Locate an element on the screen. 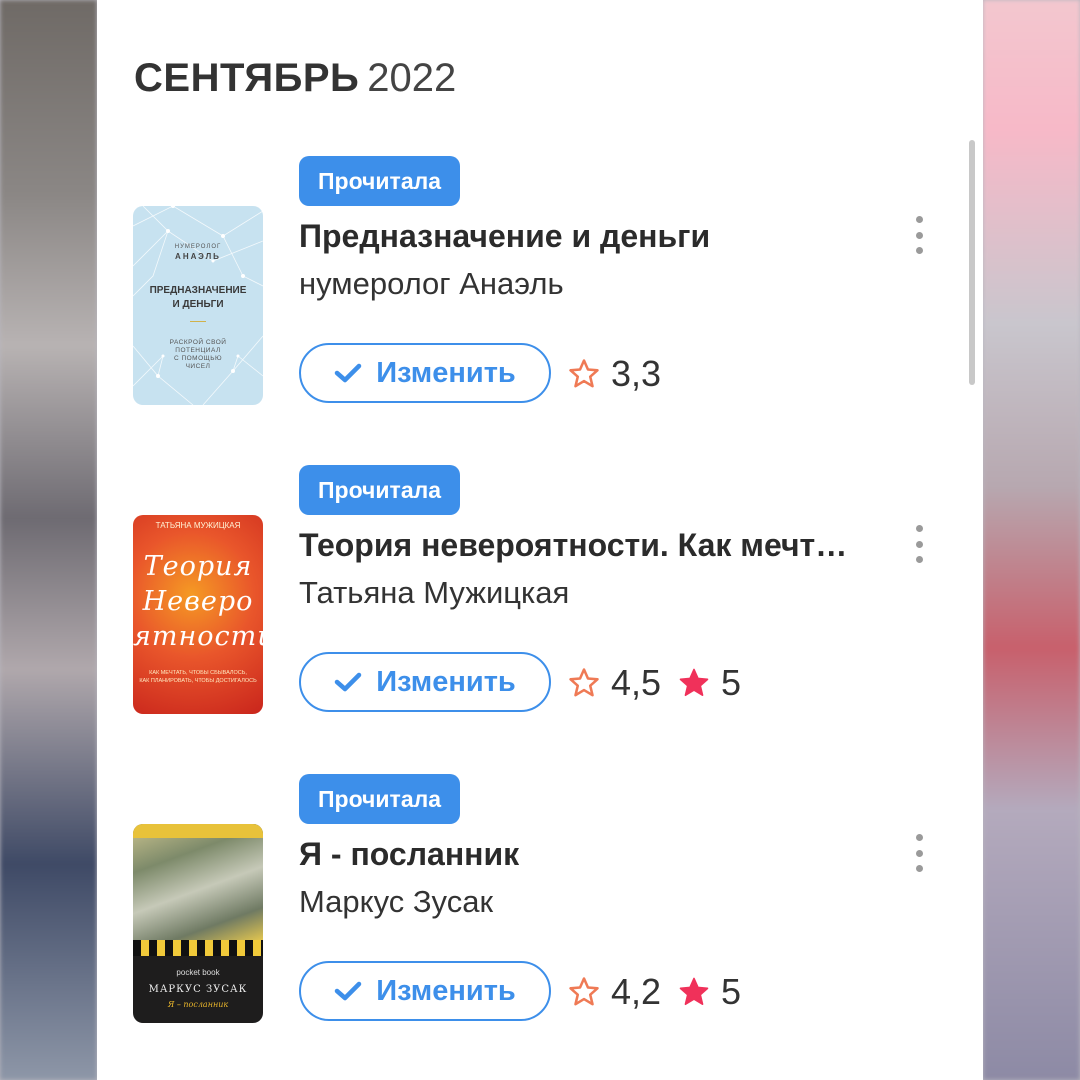 The image size is (1080, 1080). cover-checker-stripe is located at coordinates (198, 948).